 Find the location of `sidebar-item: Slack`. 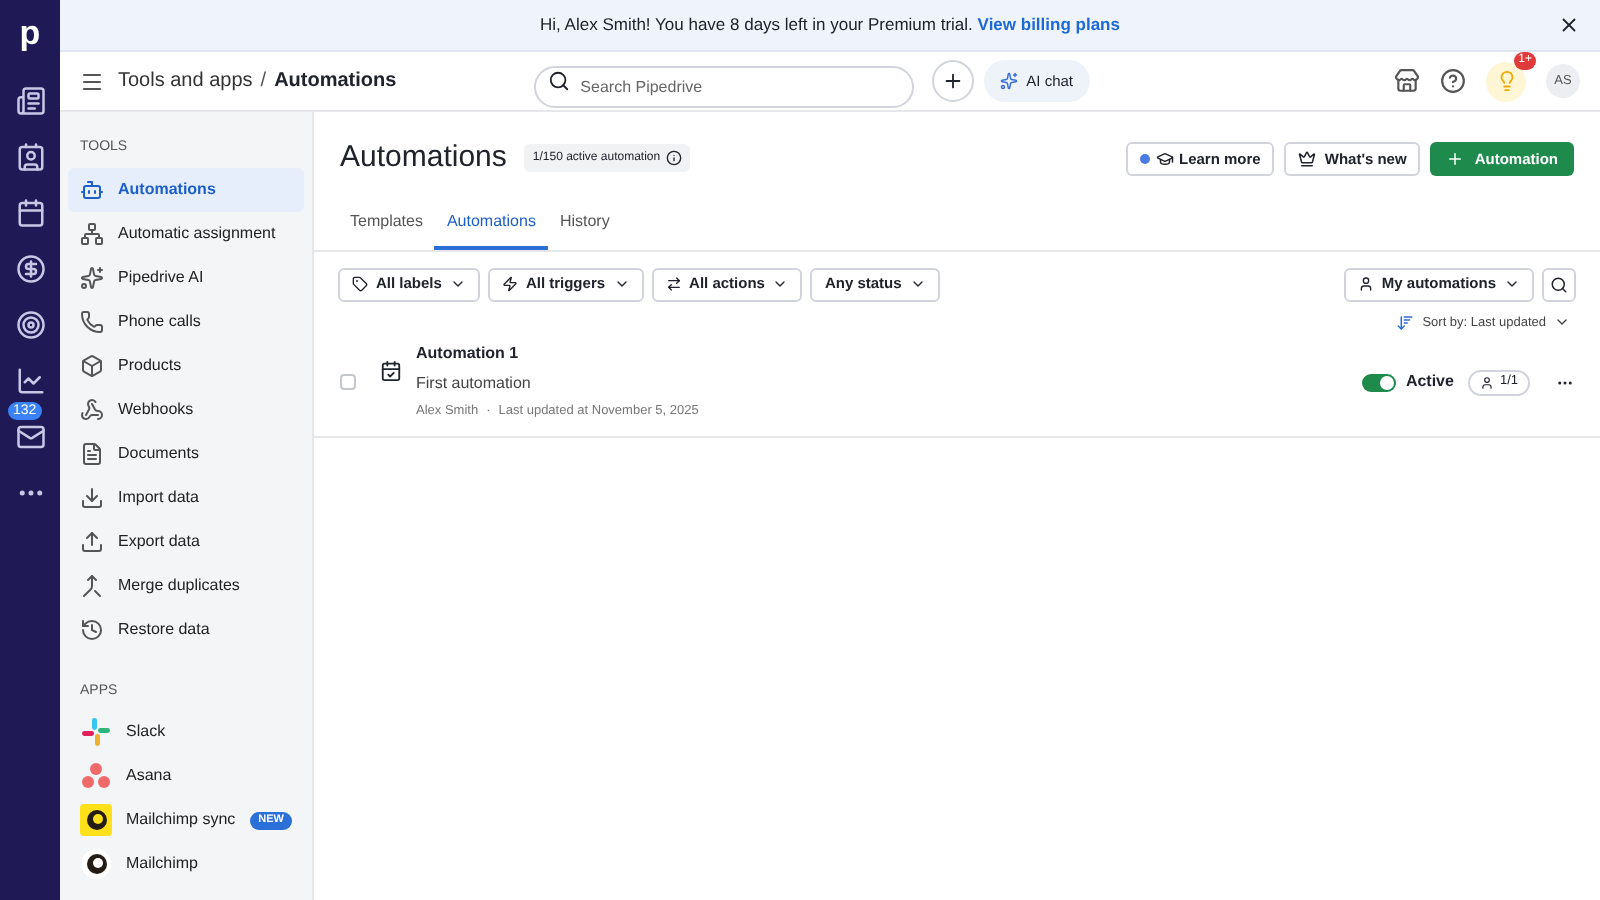

sidebar-item: Slack is located at coordinates (186, 732).